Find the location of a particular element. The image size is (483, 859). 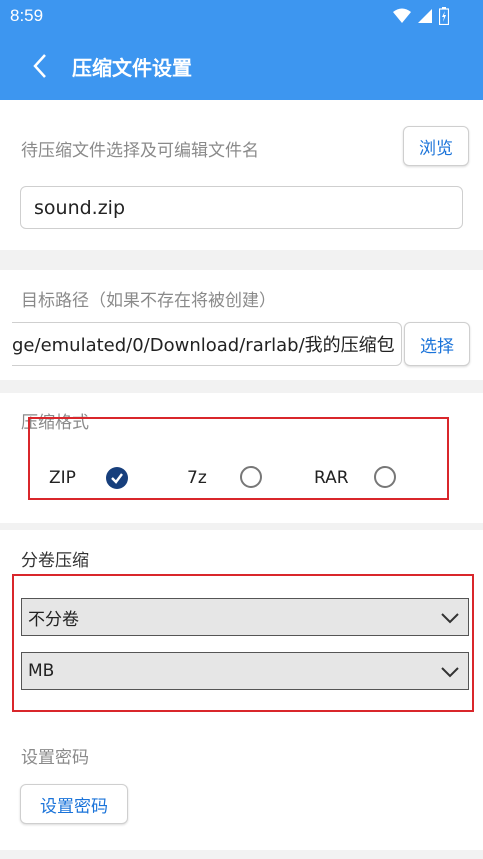

set-password-button: 设置密码 is located at coordinates (74, 804).